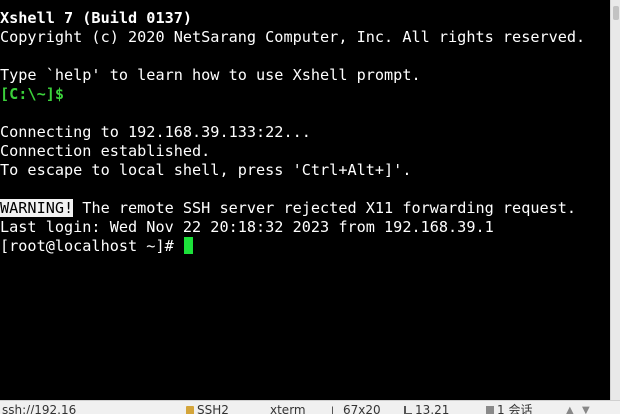 Image resolution: width=620 pixels, height=414 pixels. What do you see at coordinates (616, 13) in the screenshot?
I see `scrollbar-thumb` at bounding box center [616, 13].